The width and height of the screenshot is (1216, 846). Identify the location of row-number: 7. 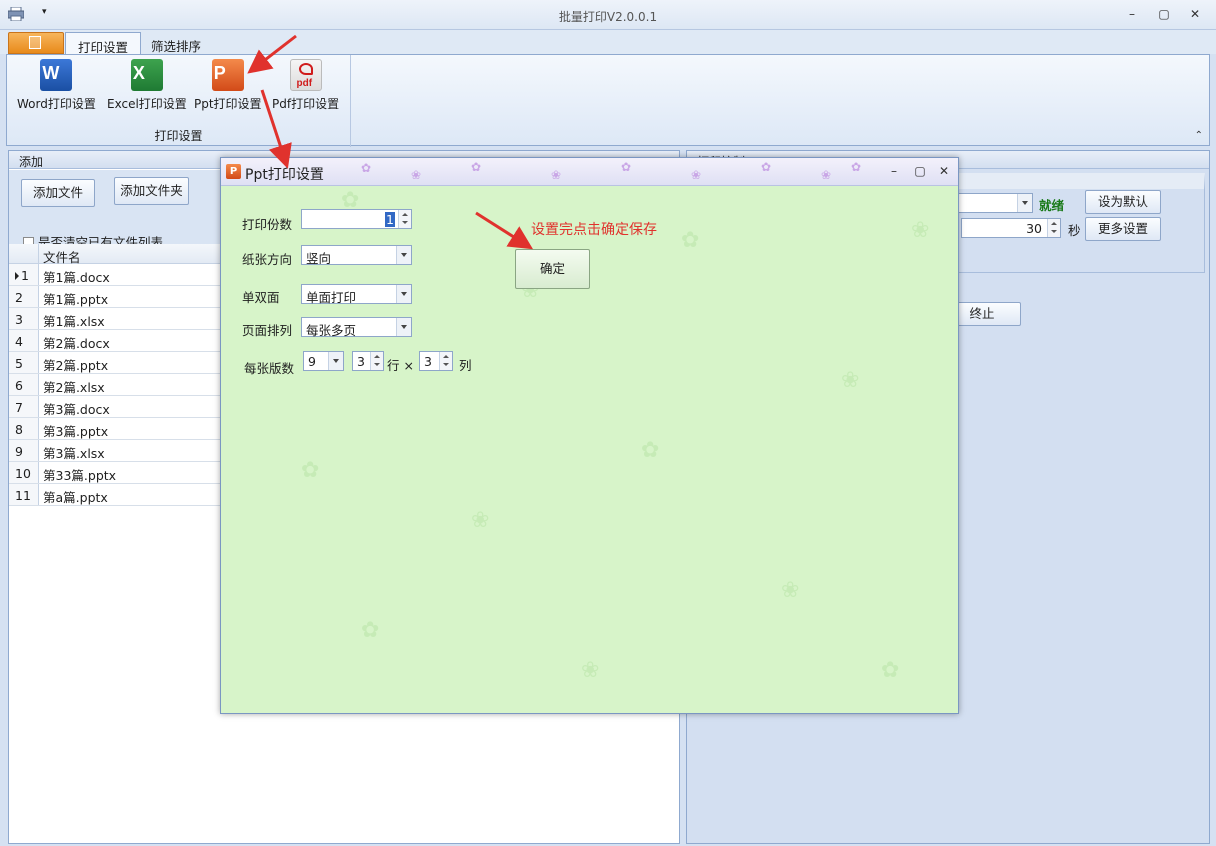
(24, 406).